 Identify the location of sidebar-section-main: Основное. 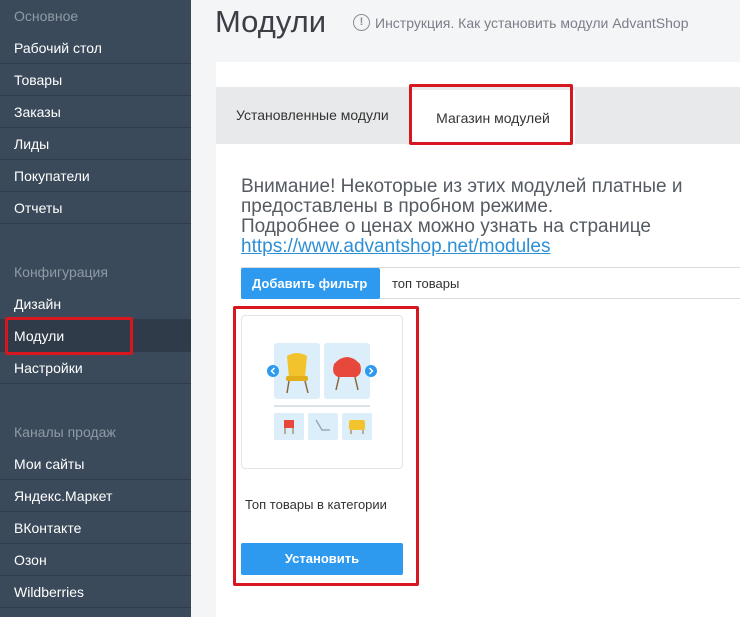
(46, 16).